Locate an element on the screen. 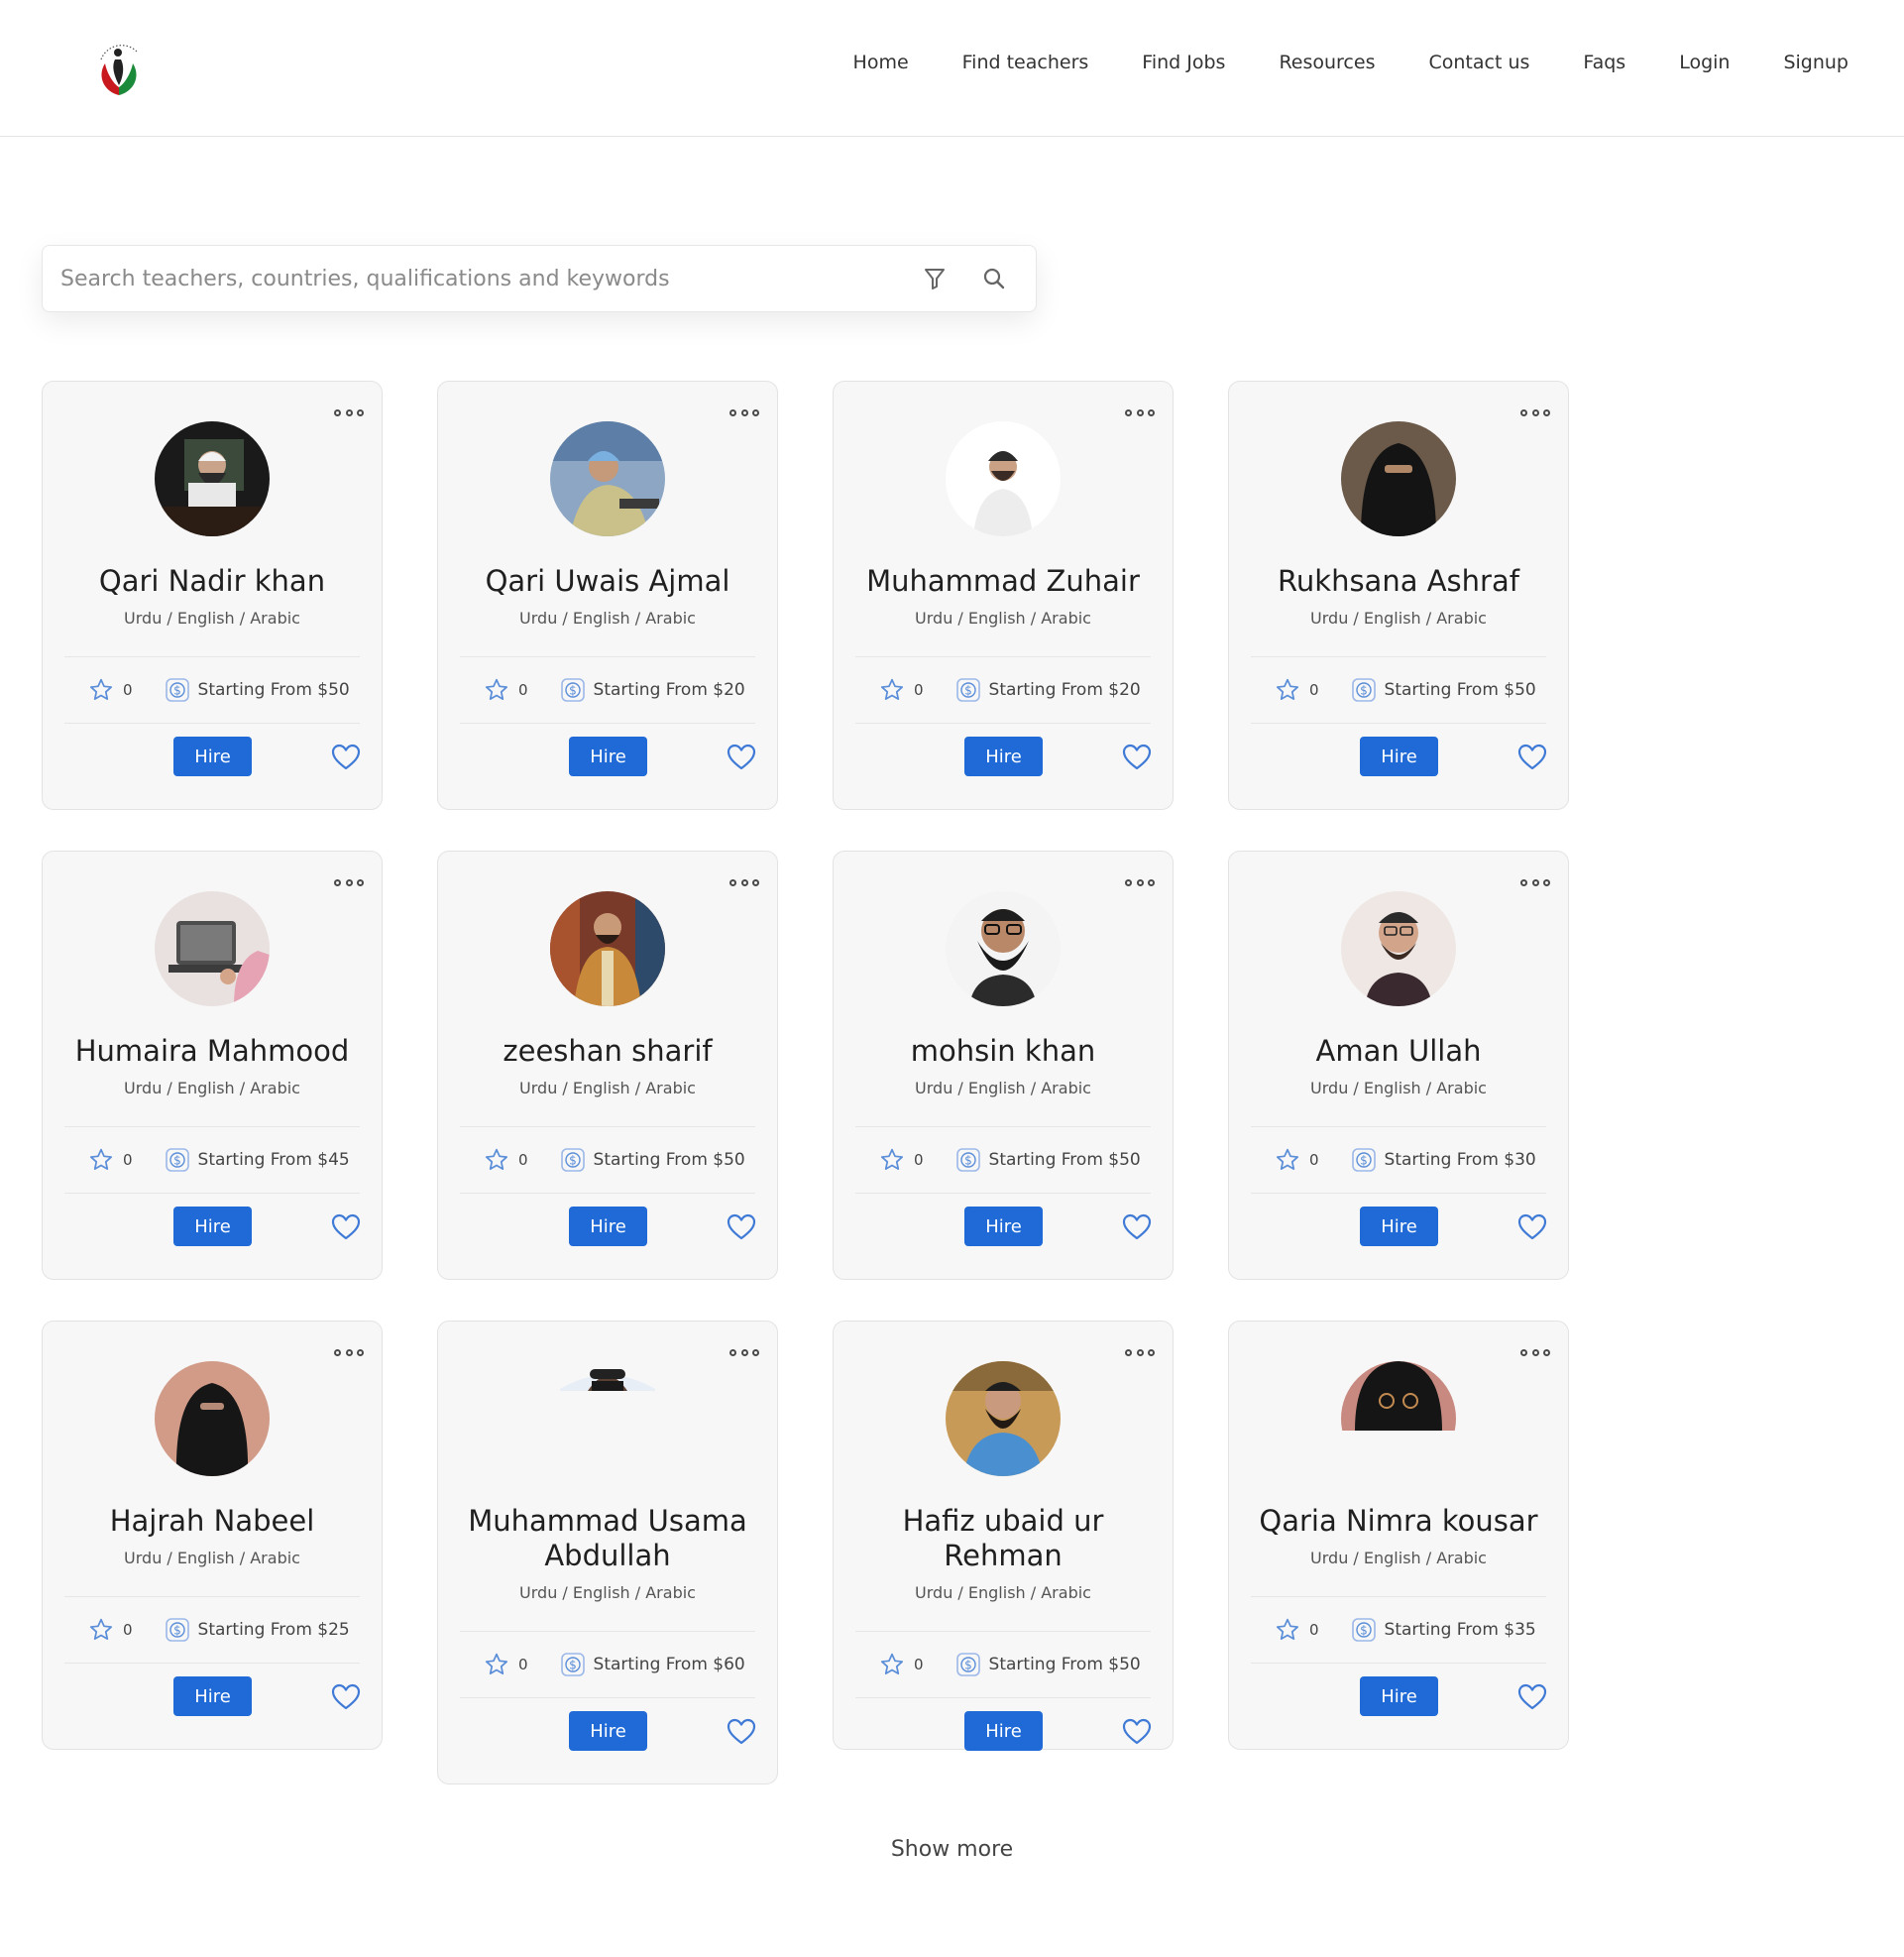 This screenshot has height=1957, width=1904. teacher-name: Muhammad Usama Abdullah is located at coordinates (607, 1538).